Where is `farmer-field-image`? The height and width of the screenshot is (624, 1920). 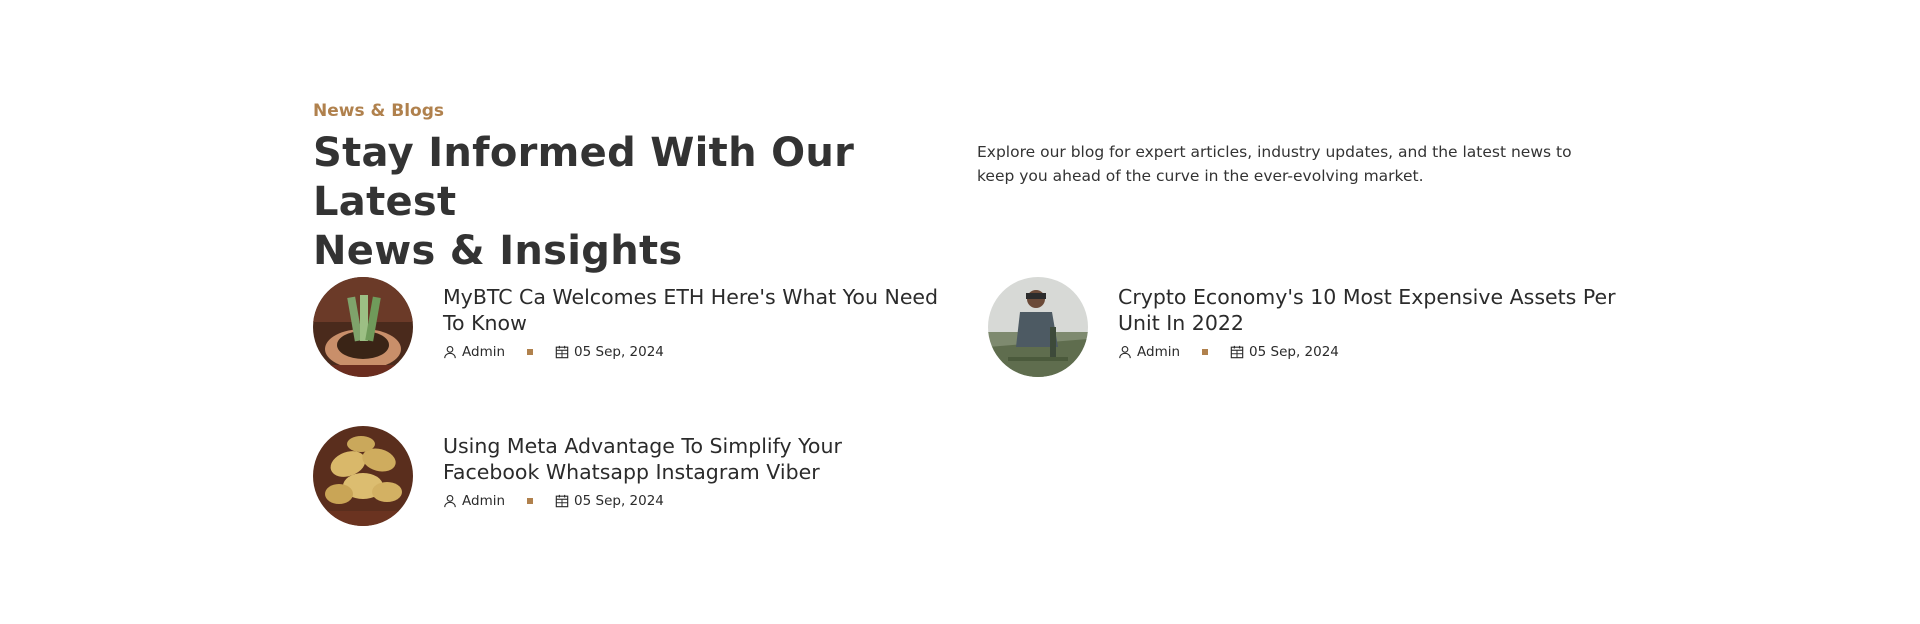 farmer-field-image is located at coordinates (1038, 327).